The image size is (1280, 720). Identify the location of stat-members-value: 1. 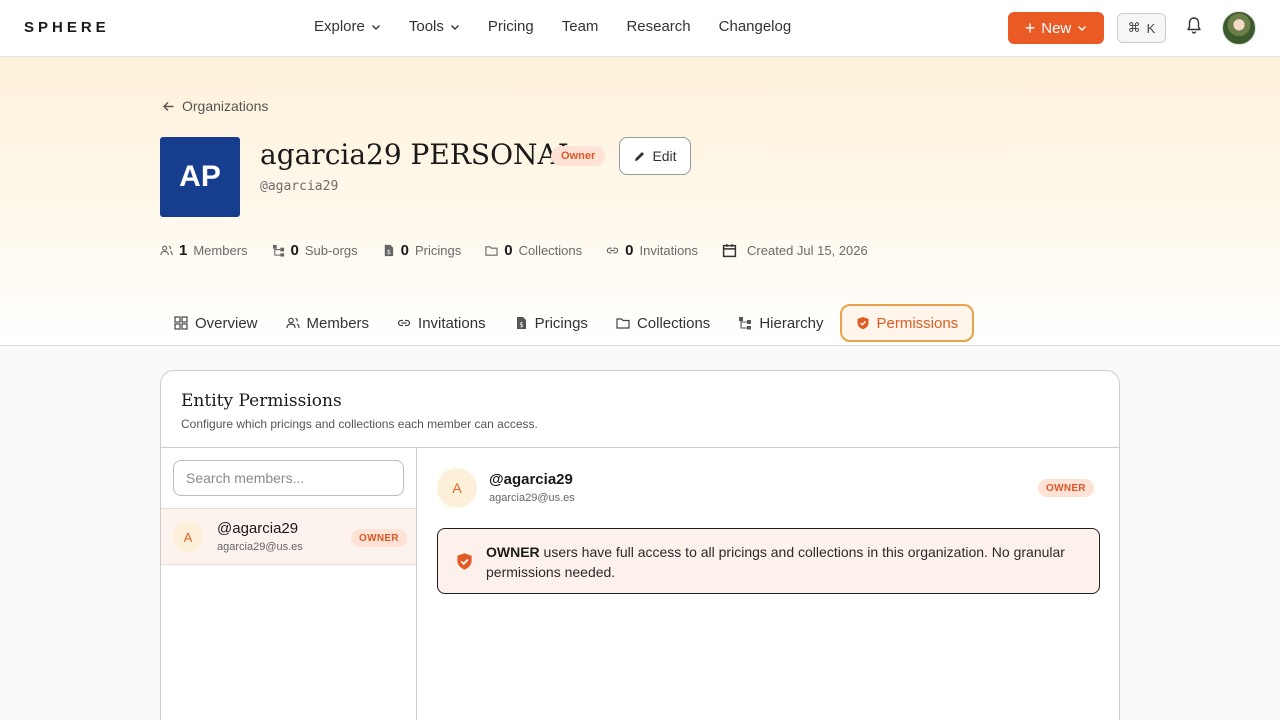
(183, 250).